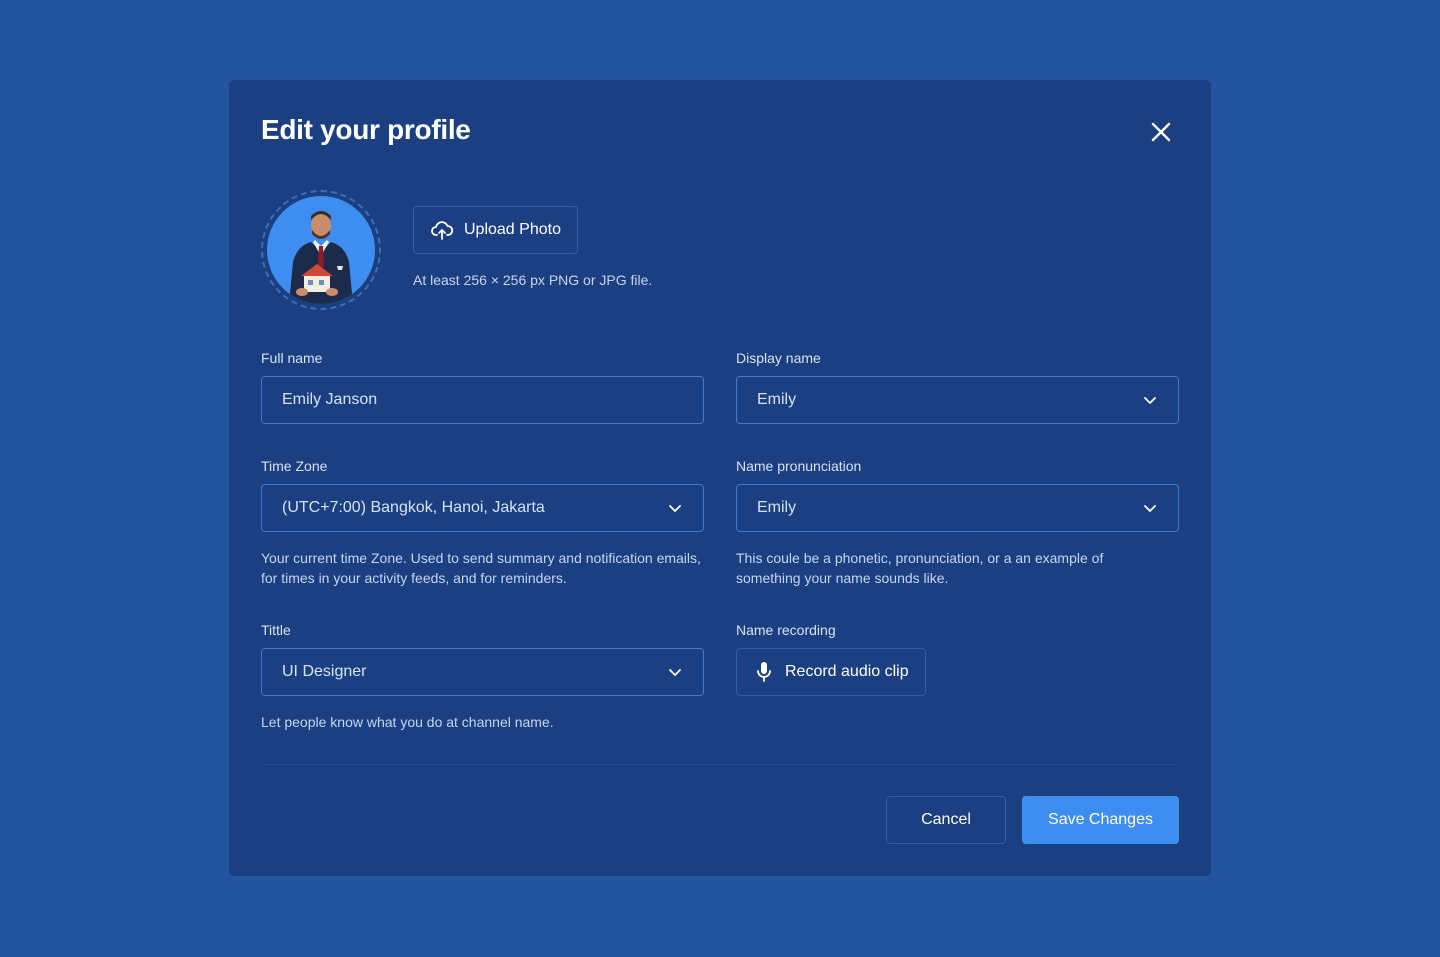 Image resolution: width=1440 pixels, height=957 pixels. Describe the element at coordinates (778, 358) in the screenshot. I see `display-name-label: Display name` at that location.